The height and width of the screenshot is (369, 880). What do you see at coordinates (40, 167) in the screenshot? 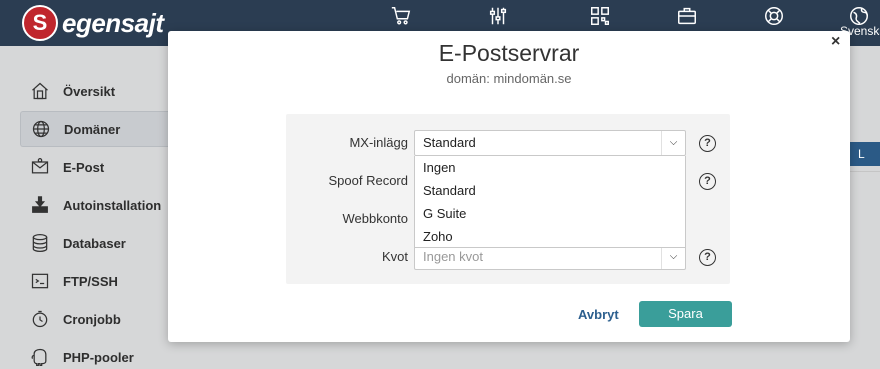
I see `mail-icon` at bounding box center [40, 167].